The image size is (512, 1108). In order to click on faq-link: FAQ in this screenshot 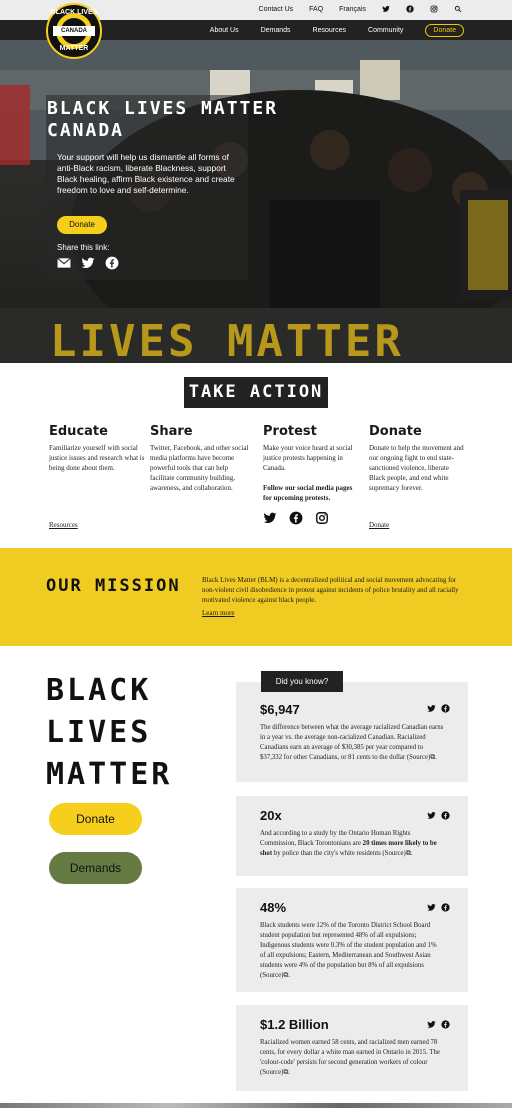, I will do `click(316, 9)`.